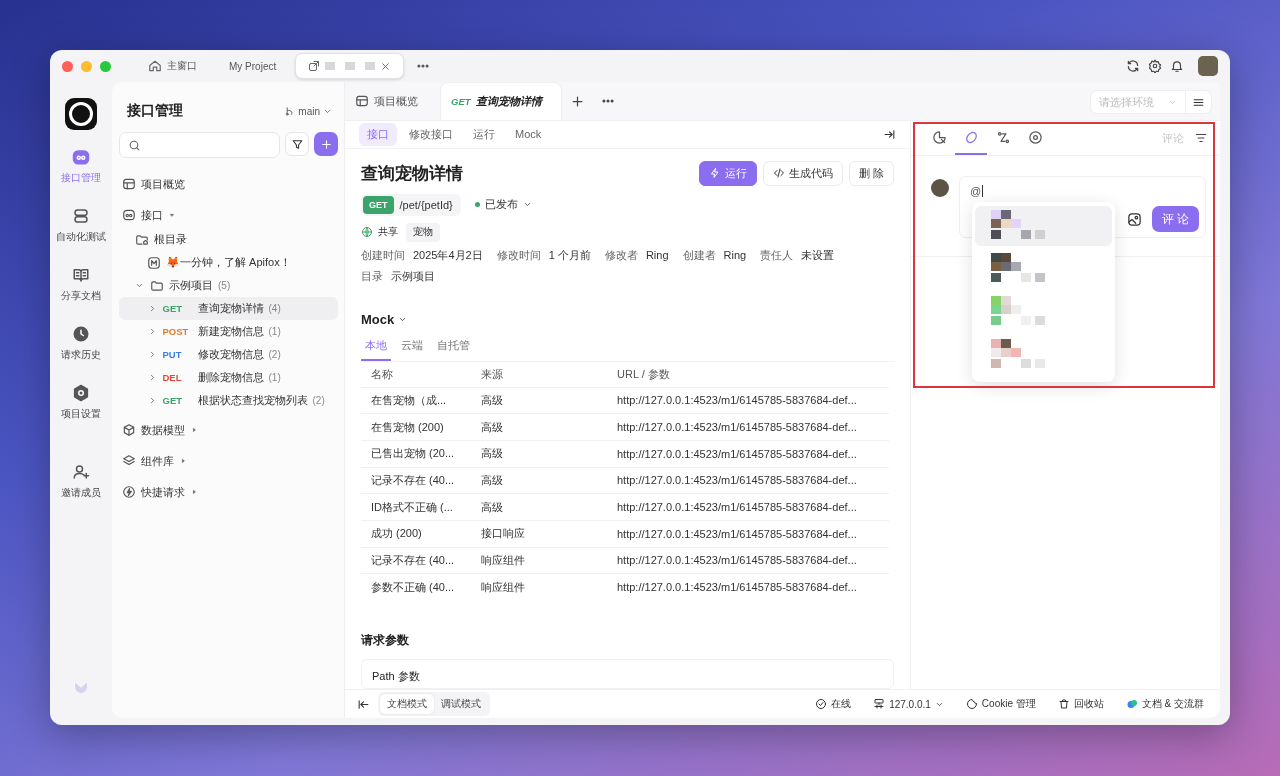 This screenshot has height=776, width=1280. I want to click on window-control, so click(67, 66).